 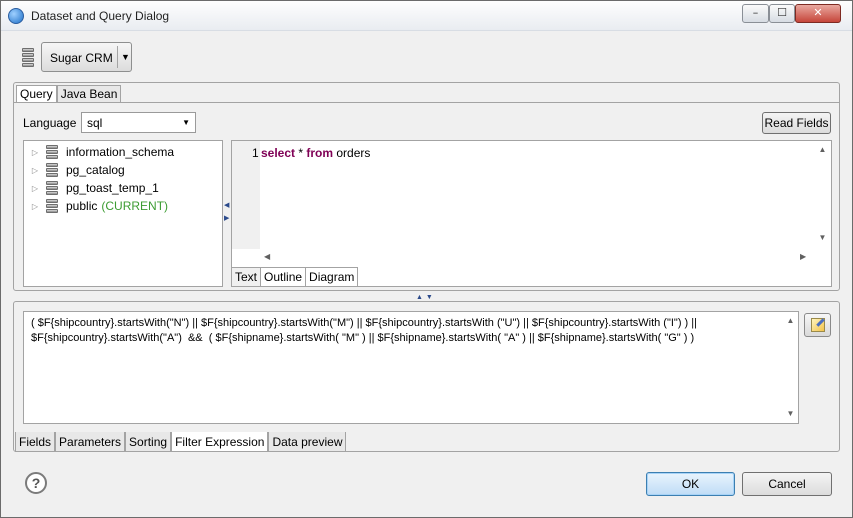 I want to click on tab-divider, so click(x=426, y=102).